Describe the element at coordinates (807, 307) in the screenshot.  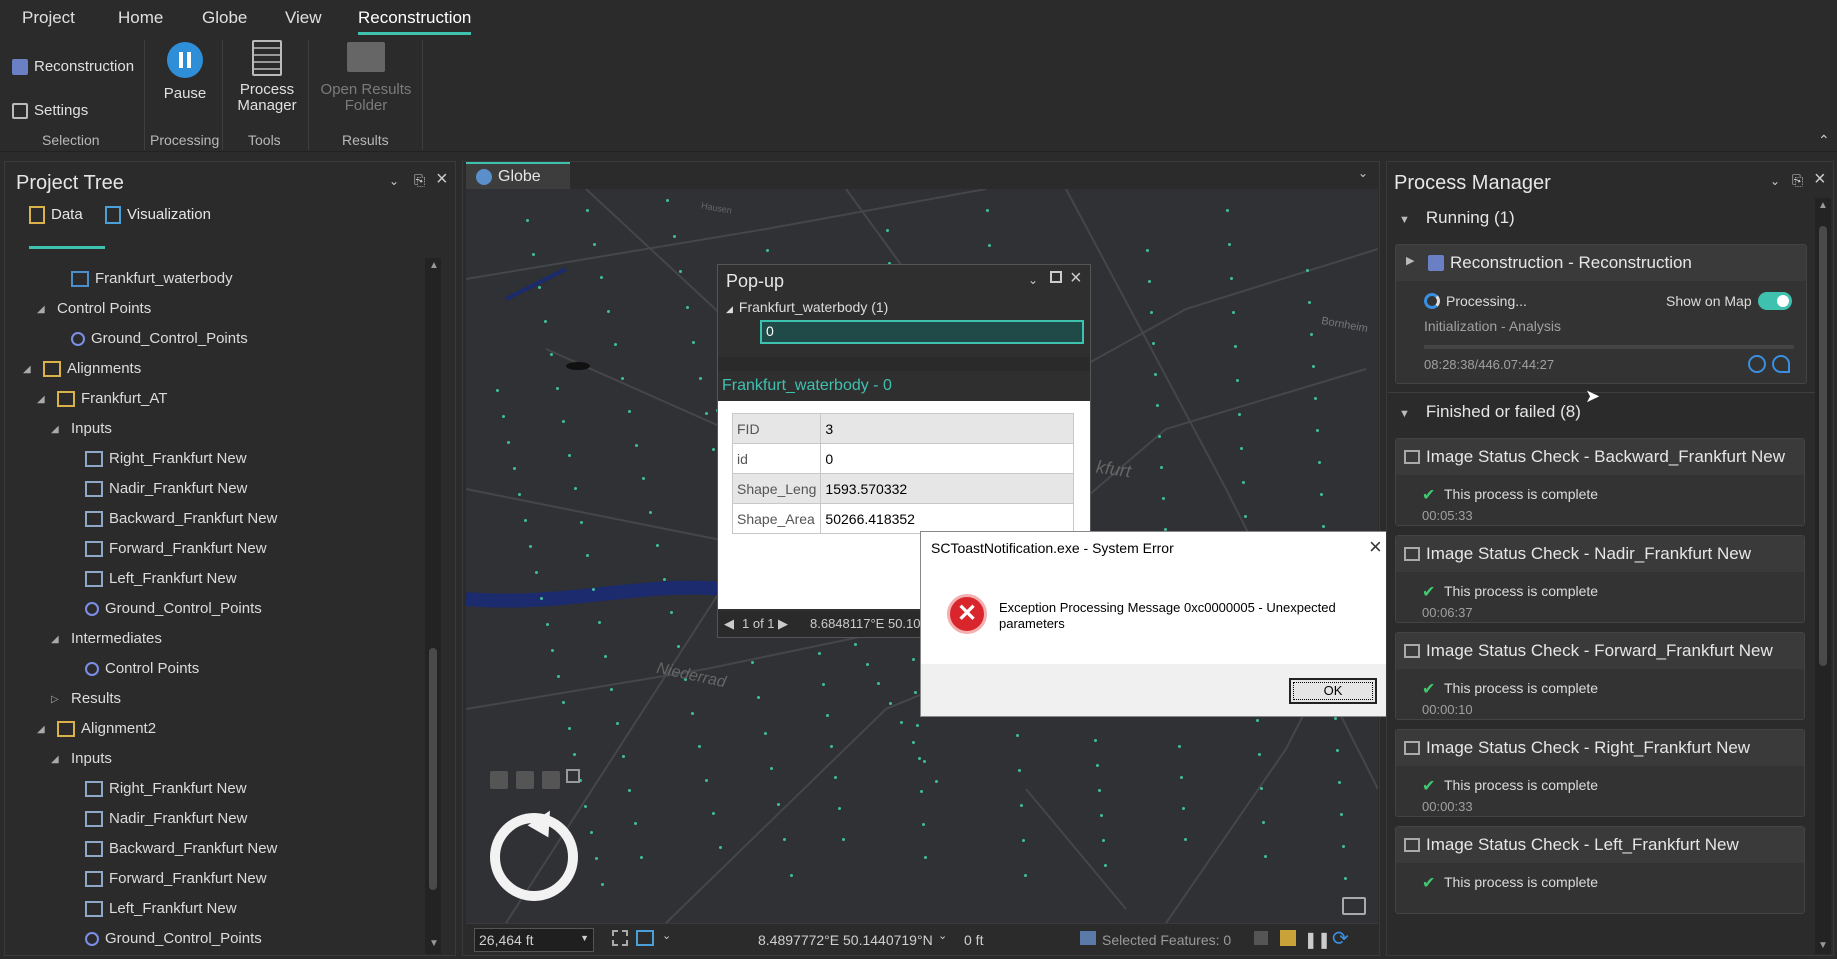
I see `popup-layer-node: ◢ Frankfurt_waterbody (1)` at that location.